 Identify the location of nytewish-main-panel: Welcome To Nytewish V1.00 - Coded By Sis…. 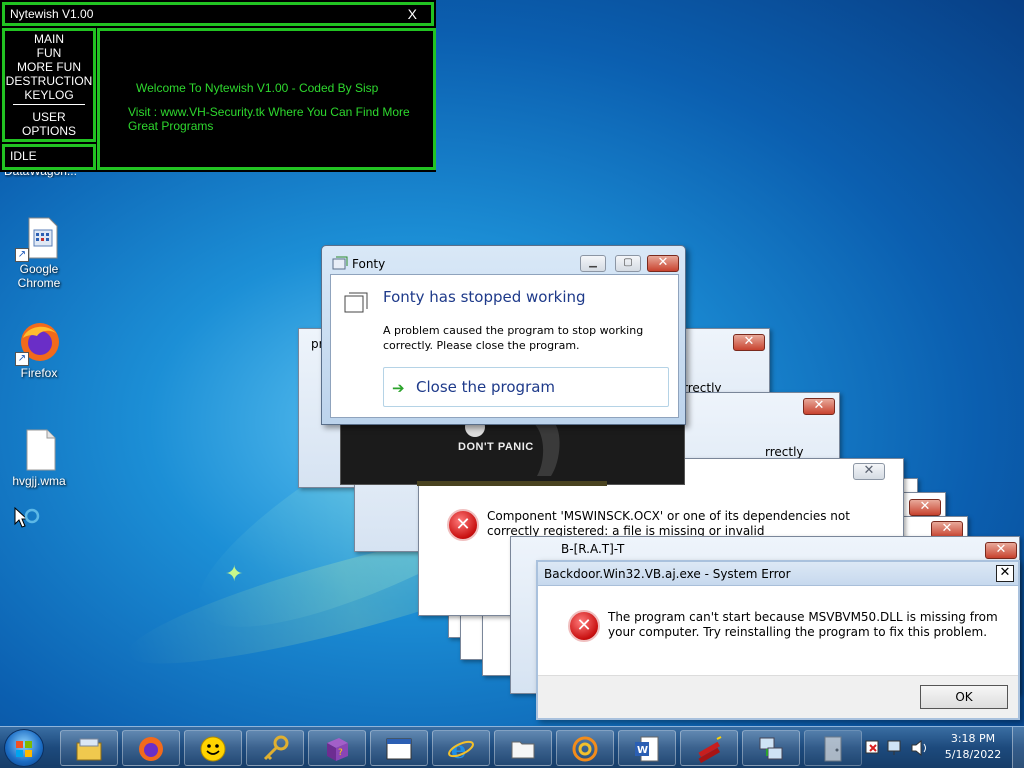
(266, 99).